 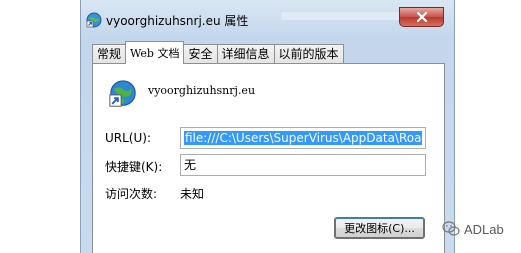 What do you see at coordinates (131, 194) in the screenshot?
I see `visits-label: 访问次数:` at bounding box center [131, 194].